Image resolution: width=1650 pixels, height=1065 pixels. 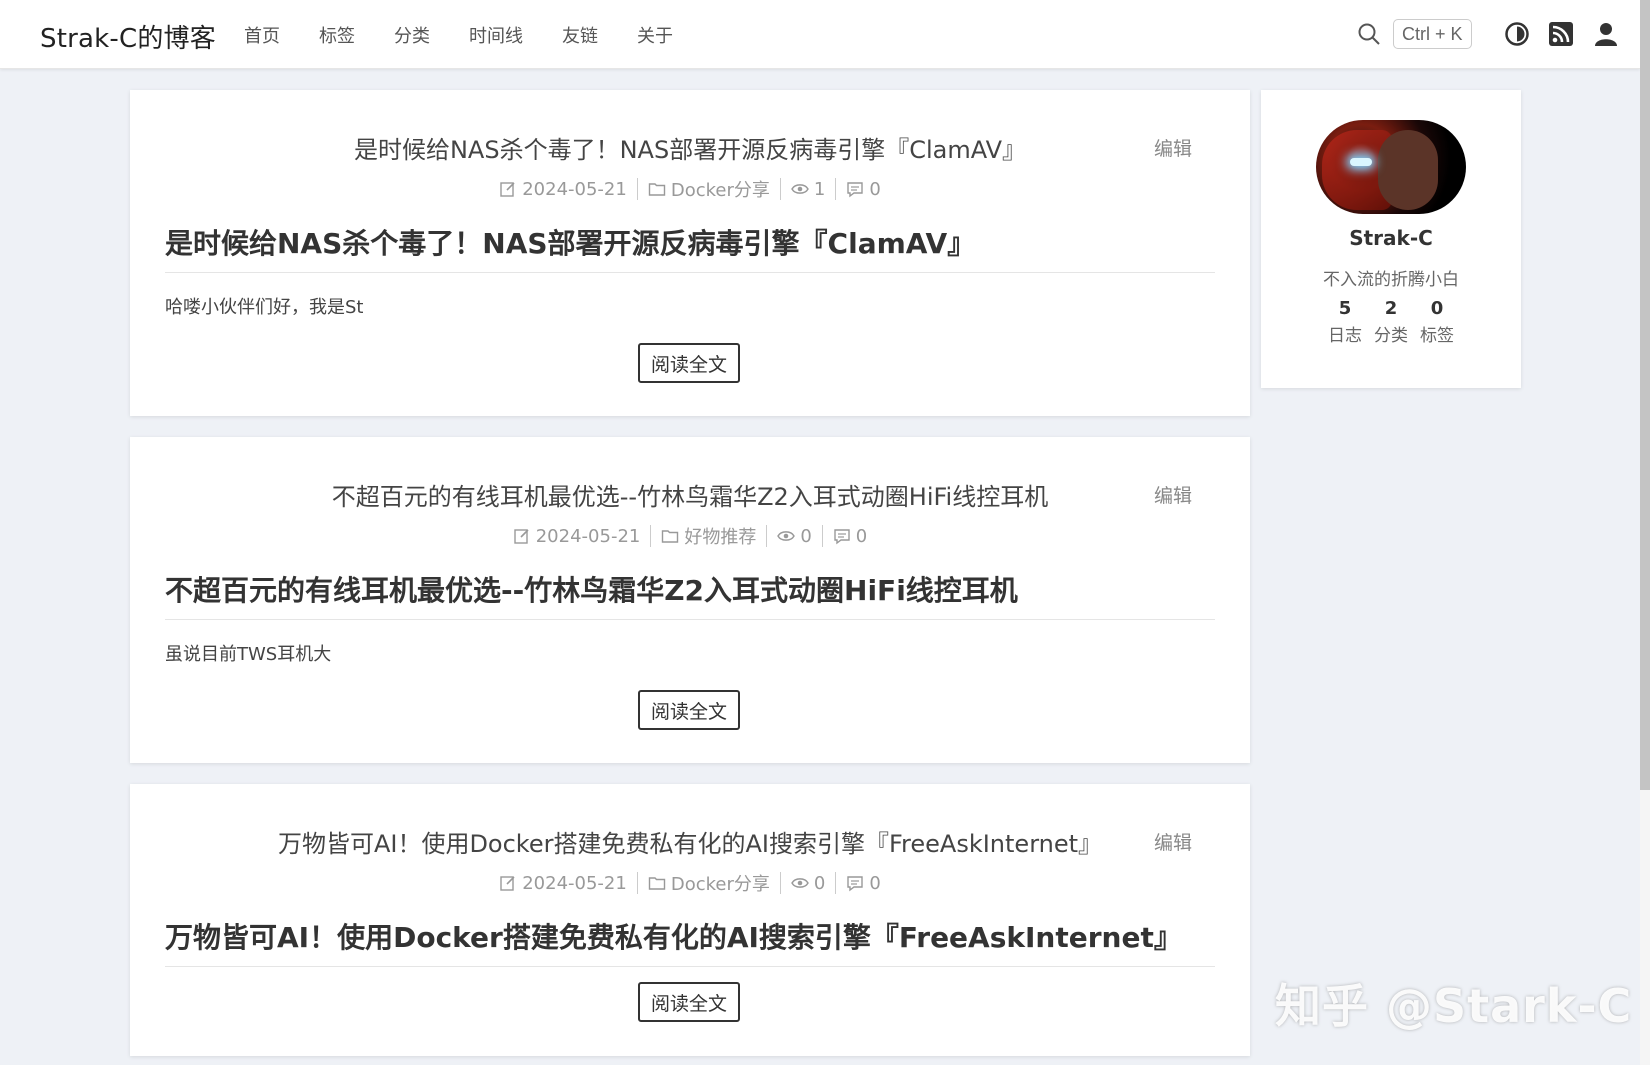 What do you see at coordinates (1345, 322) in the screenshot?
I see `stat-posts: 5 日志` at bounding box center [1345, 322].